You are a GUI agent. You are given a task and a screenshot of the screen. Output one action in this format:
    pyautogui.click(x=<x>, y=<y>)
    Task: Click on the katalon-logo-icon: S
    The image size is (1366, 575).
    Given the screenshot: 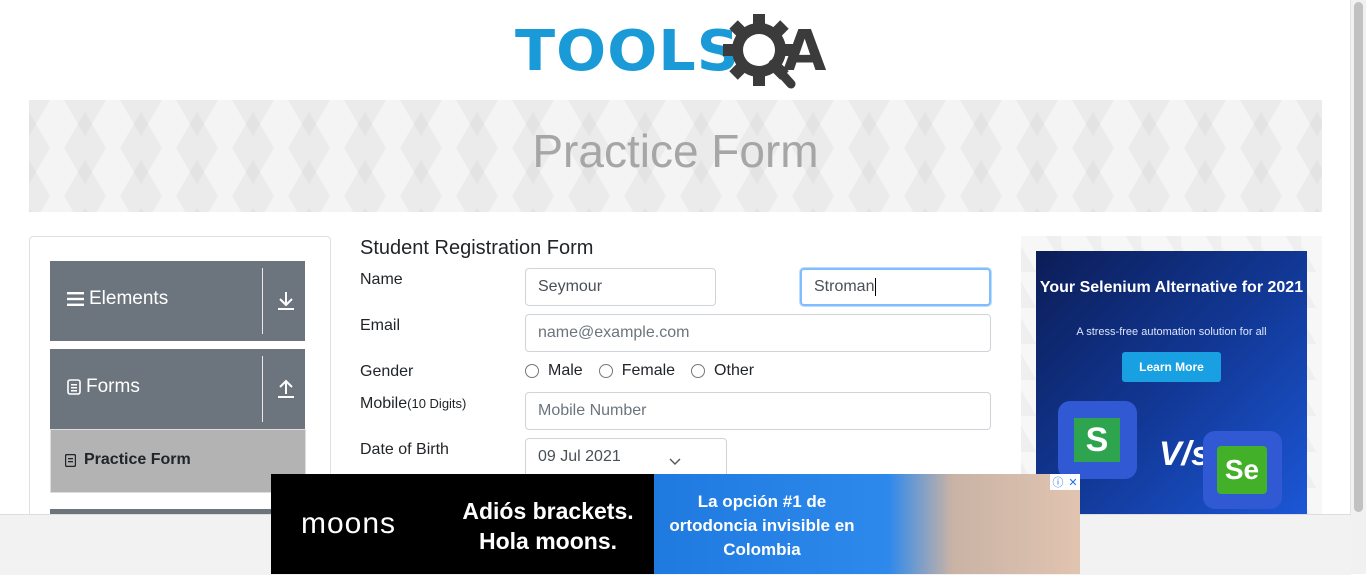 What is the action you would take?
    pyautogui.click(x=1097, y=440)
    